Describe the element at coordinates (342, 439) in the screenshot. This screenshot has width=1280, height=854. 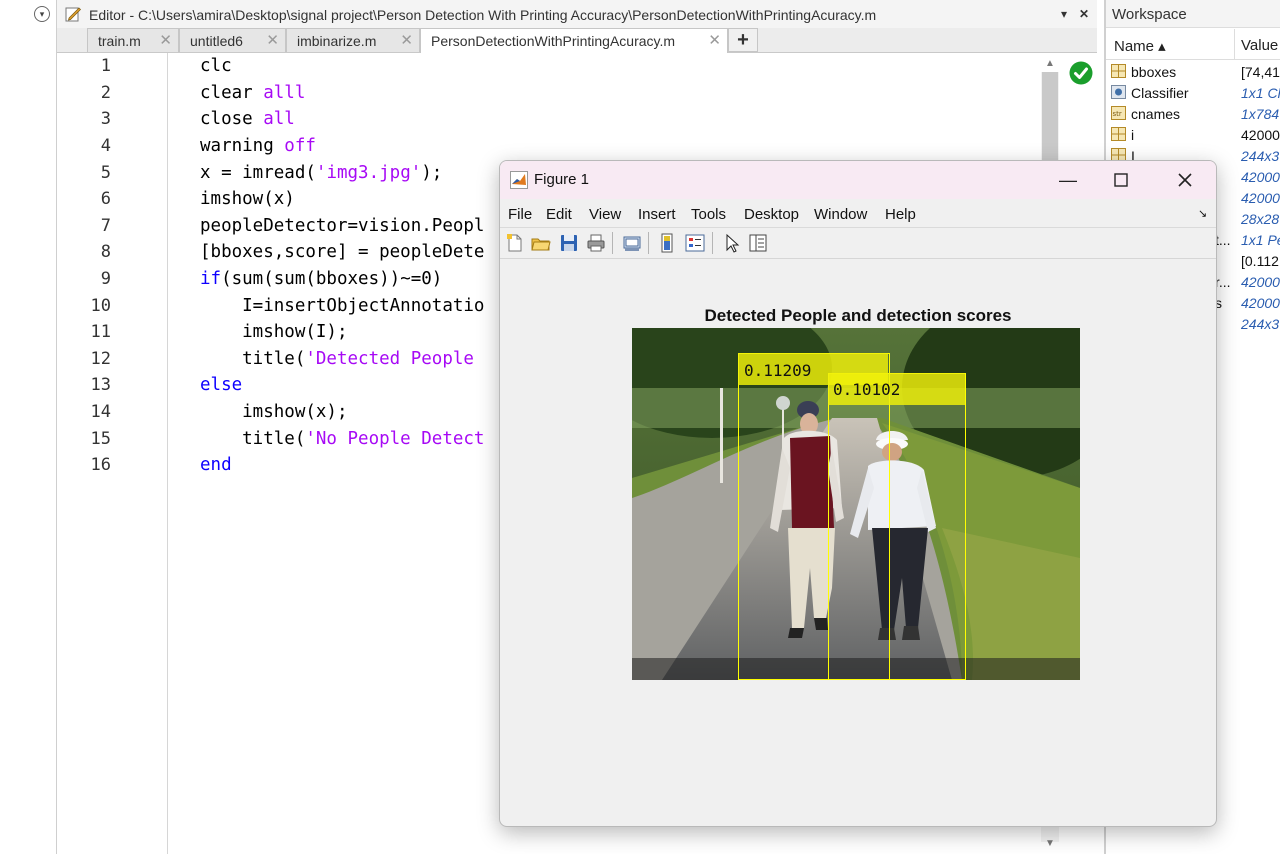
I see `code-line: title('No People Detect` at that location.